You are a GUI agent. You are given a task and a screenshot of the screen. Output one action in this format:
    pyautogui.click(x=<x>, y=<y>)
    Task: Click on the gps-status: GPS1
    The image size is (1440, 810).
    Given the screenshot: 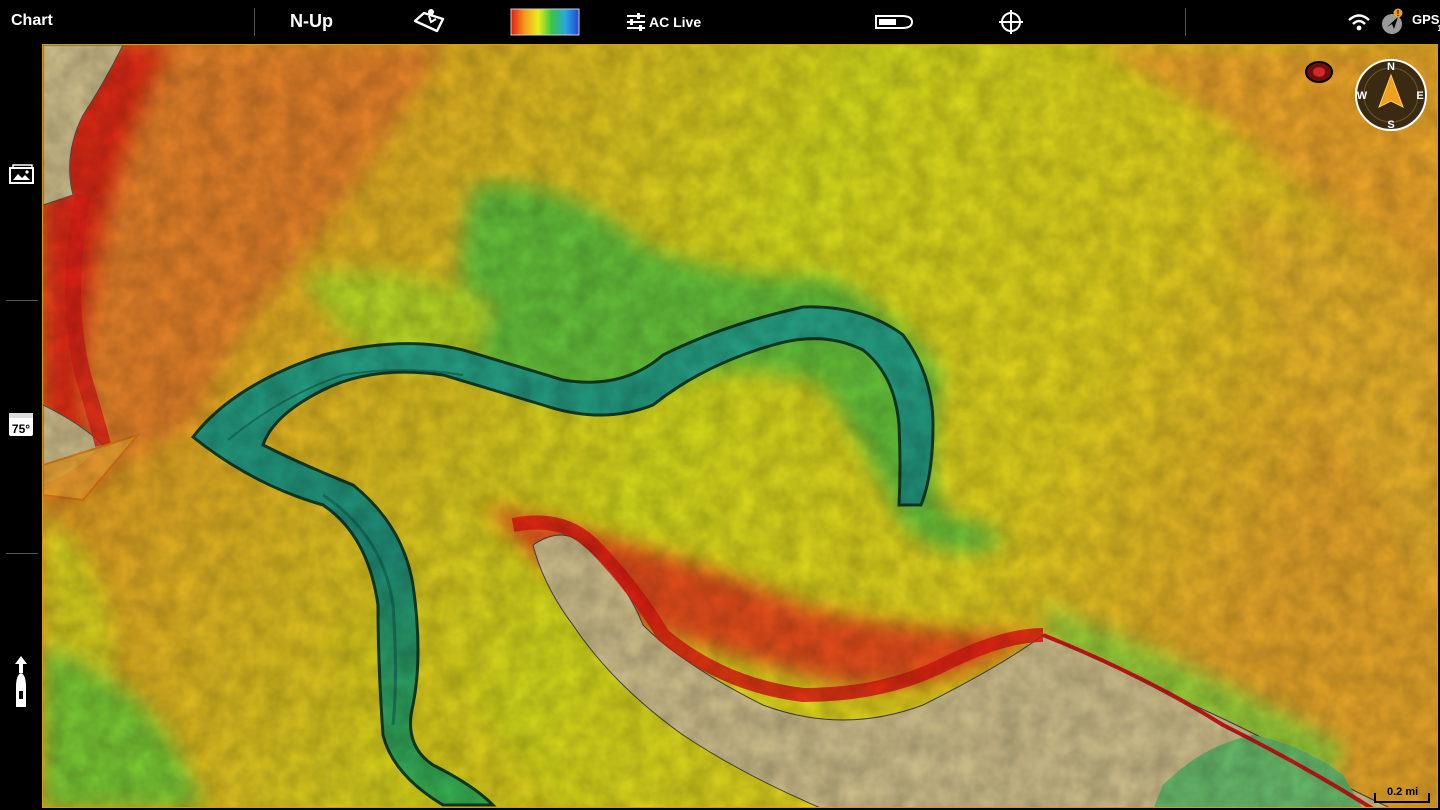 What is the action you would take?
    pyautogui.click(x=1426, y=22)
    